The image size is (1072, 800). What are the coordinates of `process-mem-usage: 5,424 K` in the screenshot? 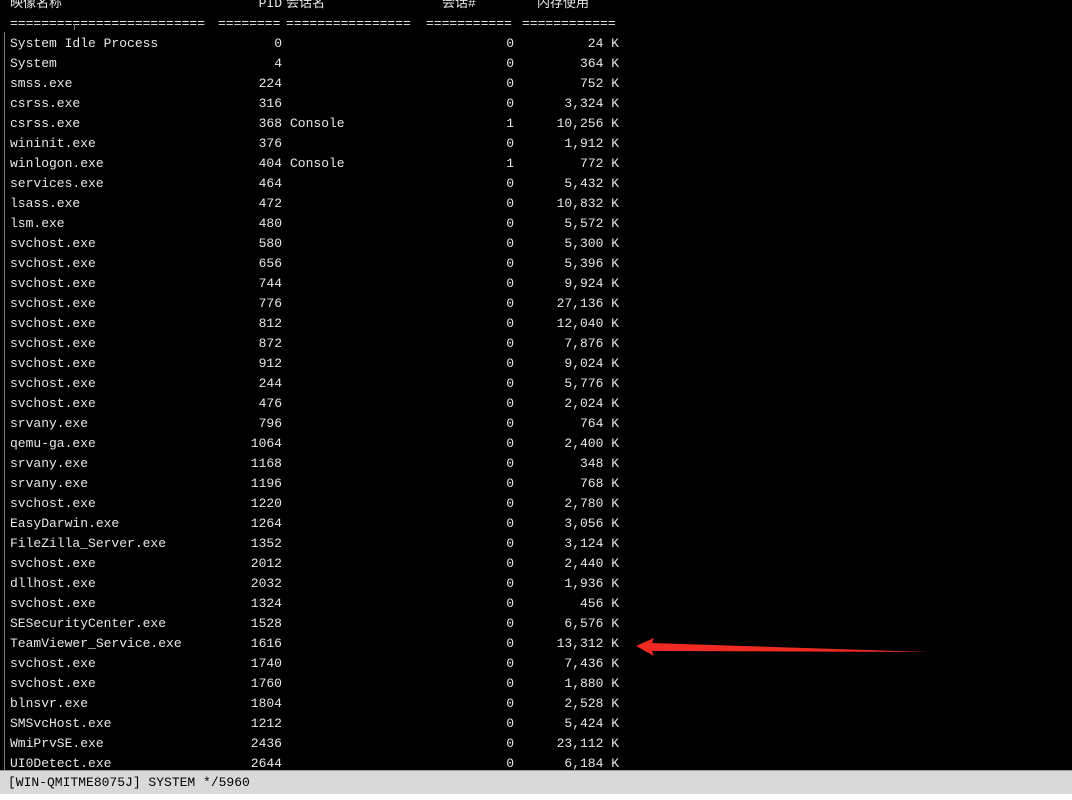 It's located at (591, 723).